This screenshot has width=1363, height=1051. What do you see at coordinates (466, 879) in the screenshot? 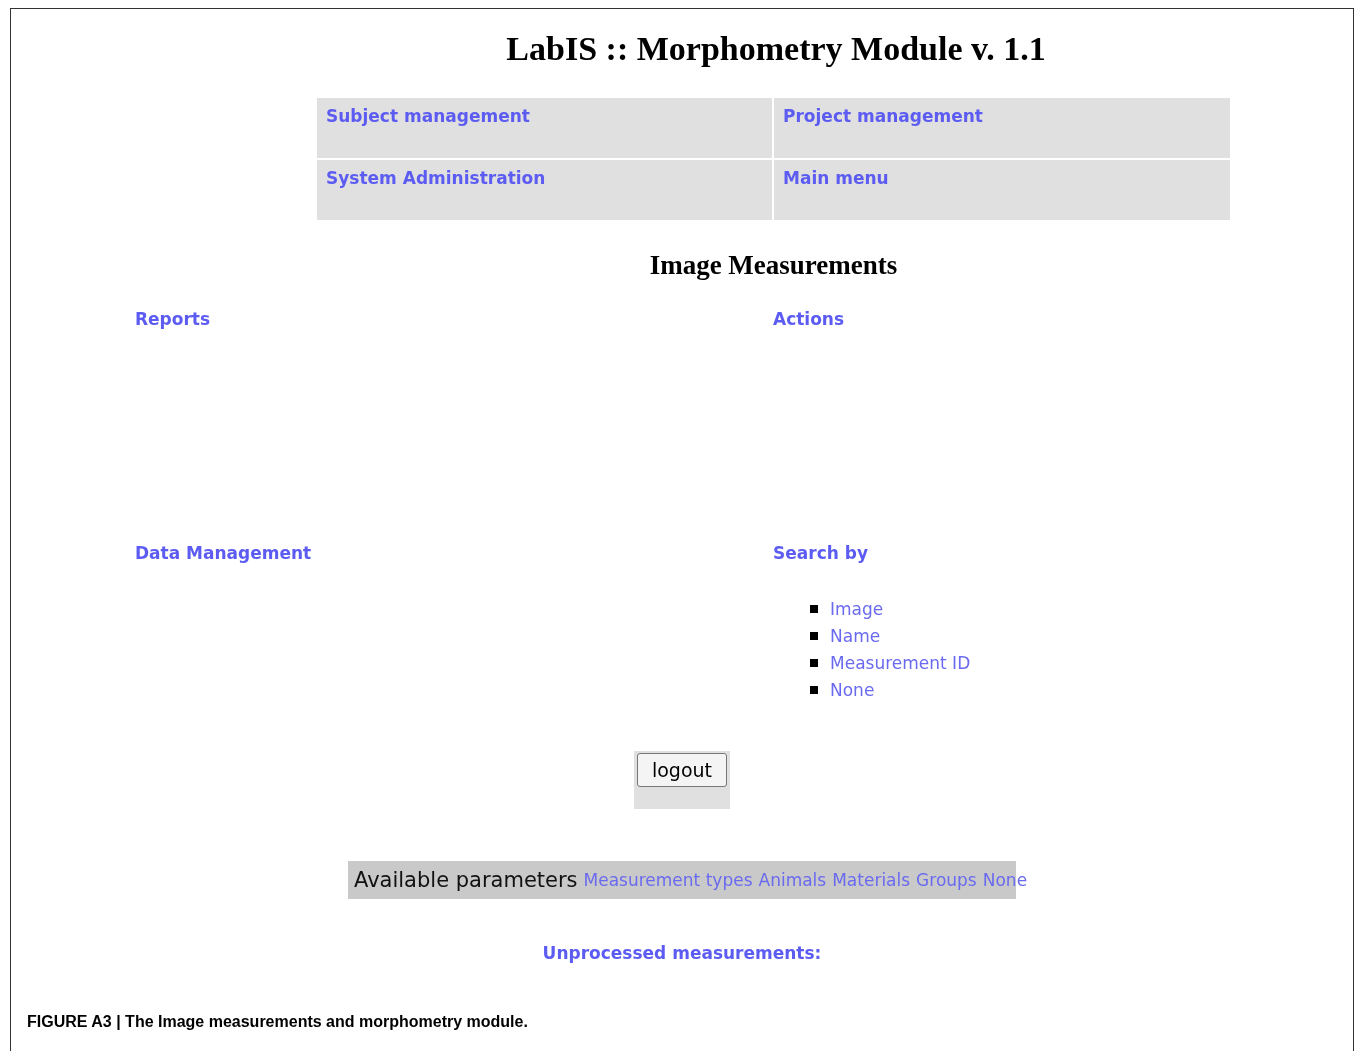
I see `parameters-label: Available parameters` at bounding box center [466, 879].